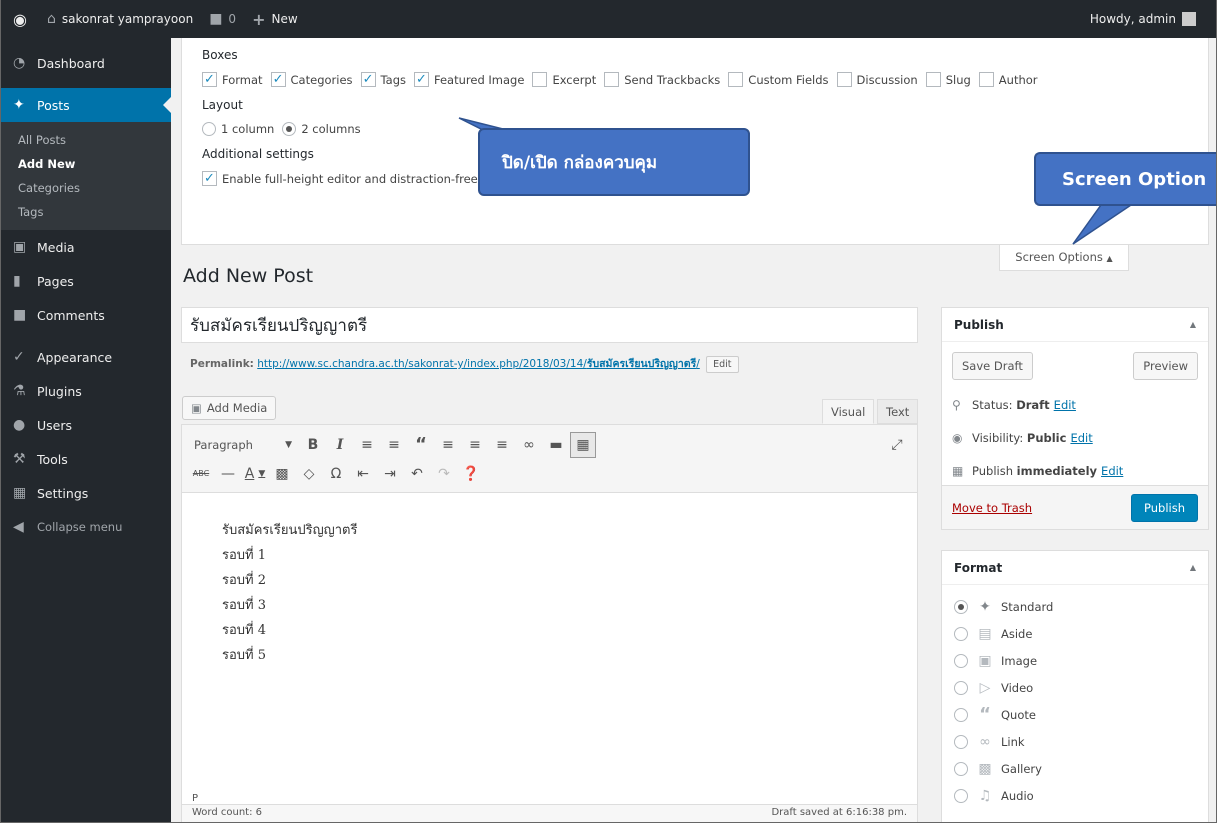 The width and height of the screenshot is (1217, 823). I want to click on box-toggle-excerpt: Excerpt, so click(564, 79).